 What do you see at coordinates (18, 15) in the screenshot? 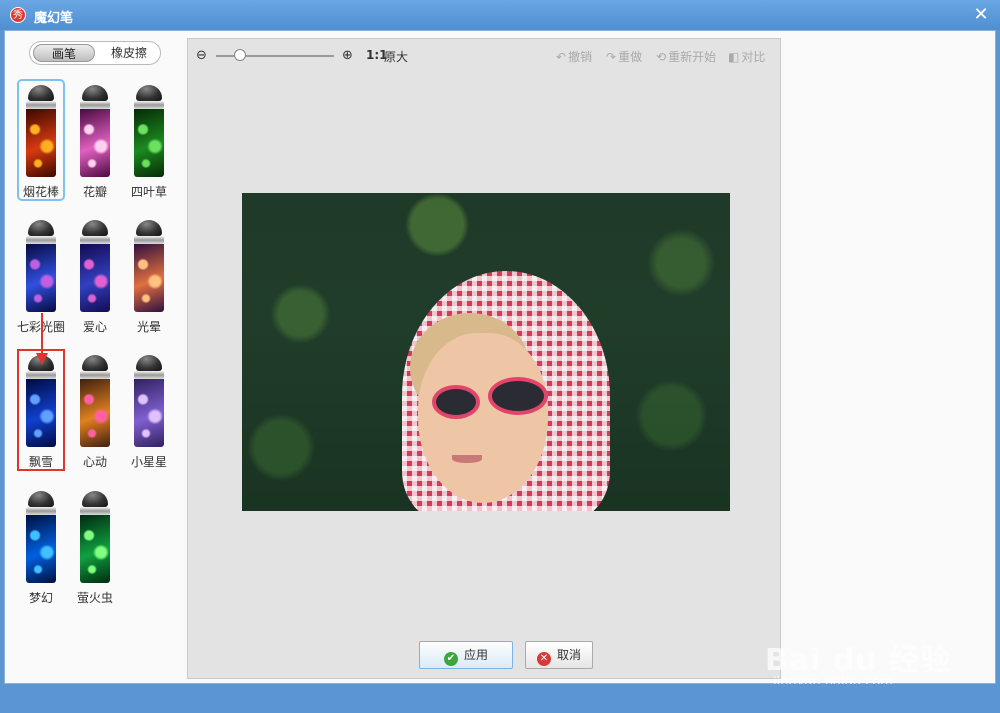
I see `app-icon: 秀` at bounding box center [18, 15].